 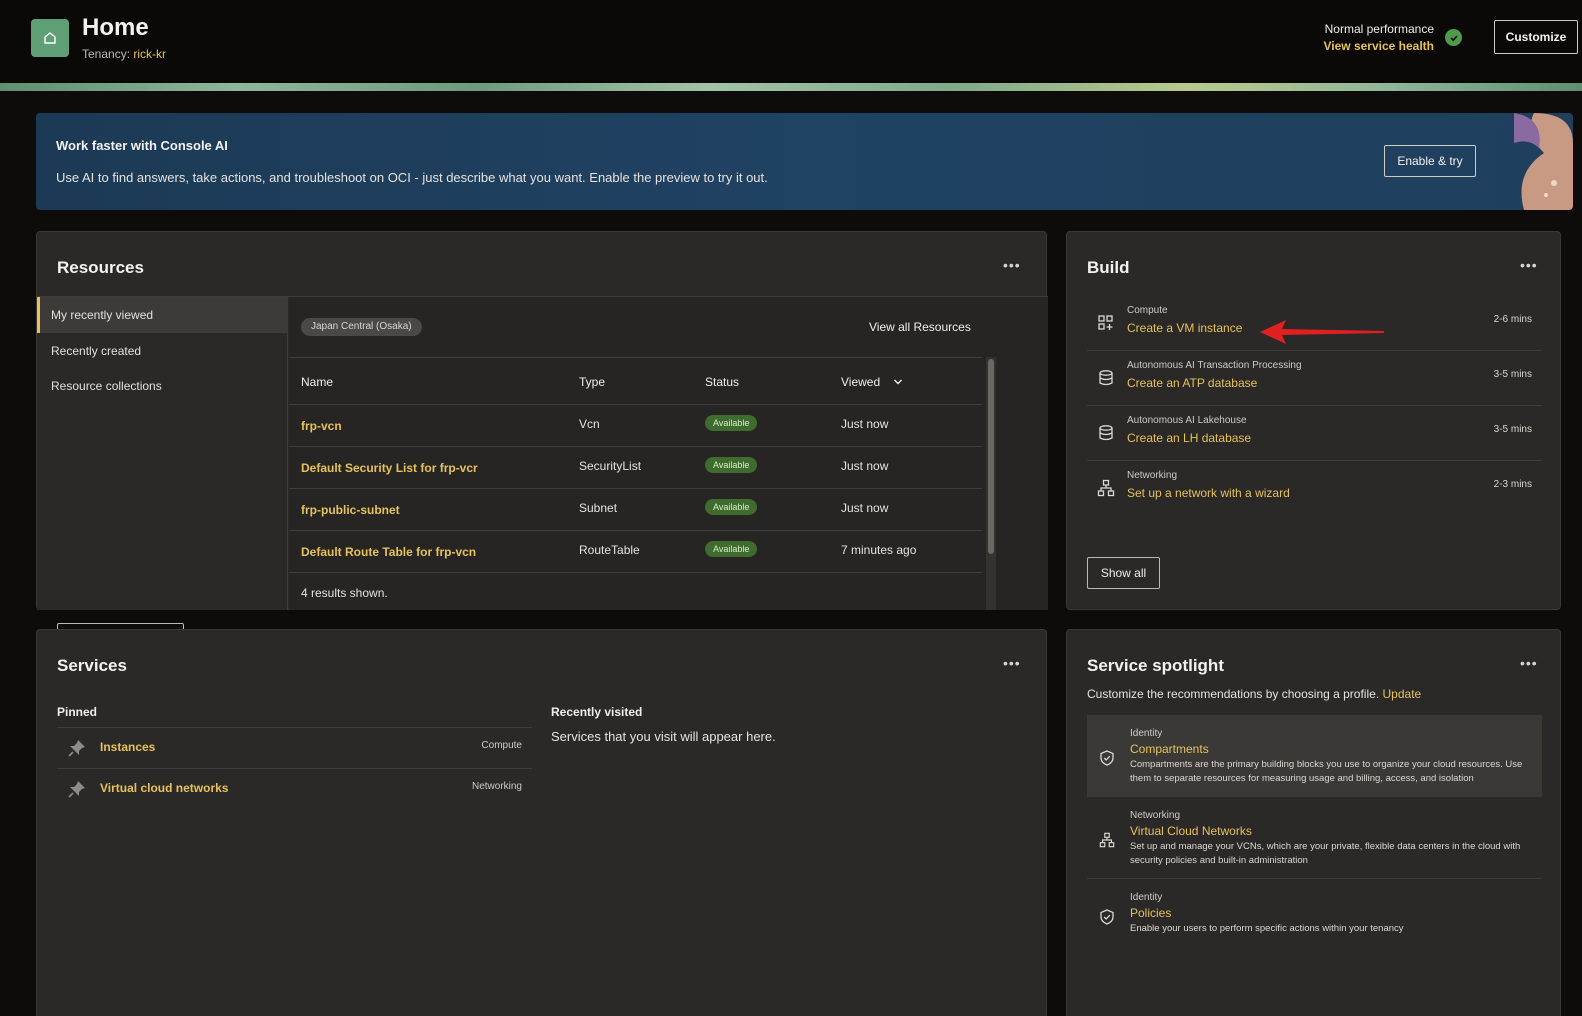 What do you see at coordinates (150, 54) in the screenshot?
I see `tenancy-value: rick-kr` at bounding box center [150, 54].